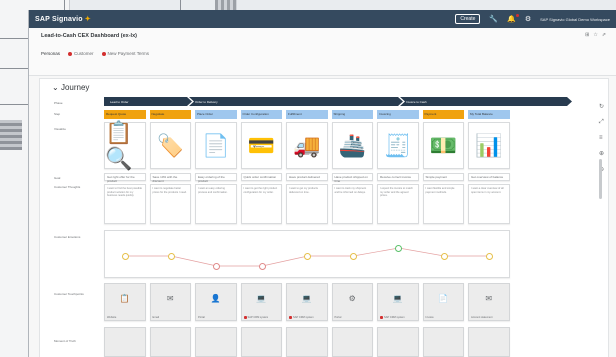  Describe the element at coordinates (290, 317) in the screenshot. I see `system-icon` at that location.